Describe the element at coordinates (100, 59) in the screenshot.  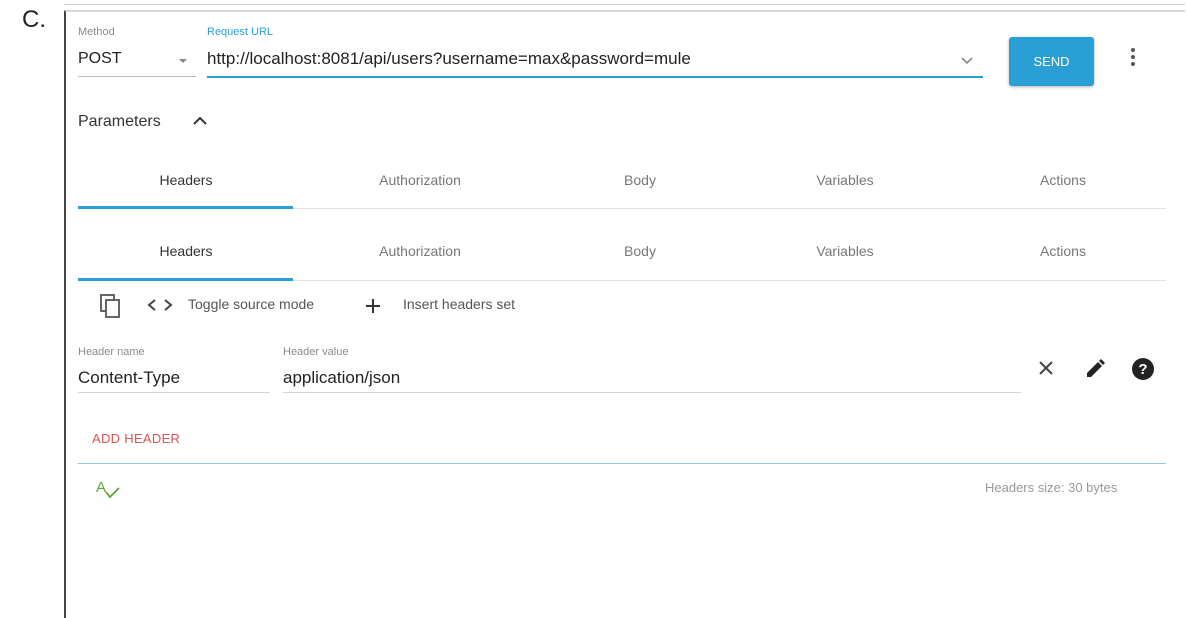
I see `method-select: POST` at that location.